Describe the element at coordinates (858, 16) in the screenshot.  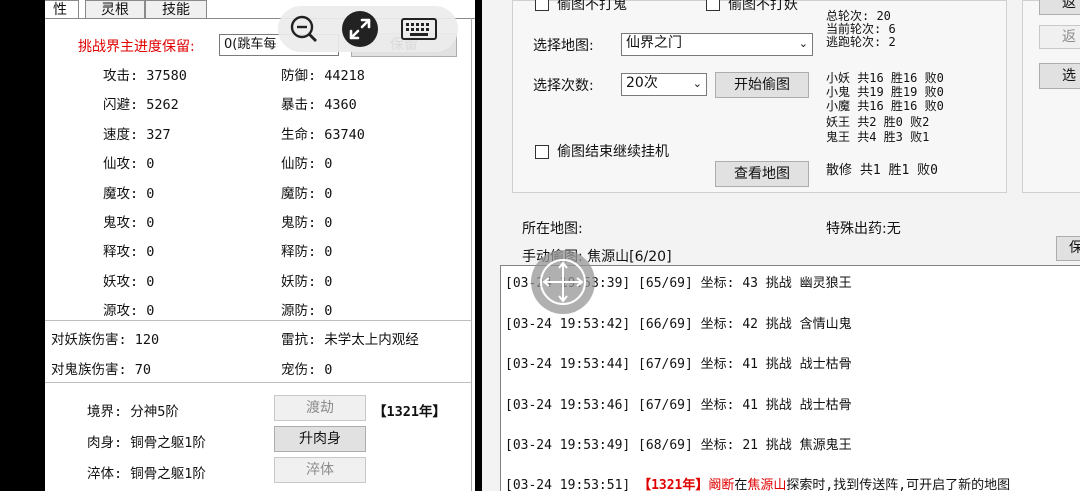
I see `total-rounds: 总轮次: 20` at that location.